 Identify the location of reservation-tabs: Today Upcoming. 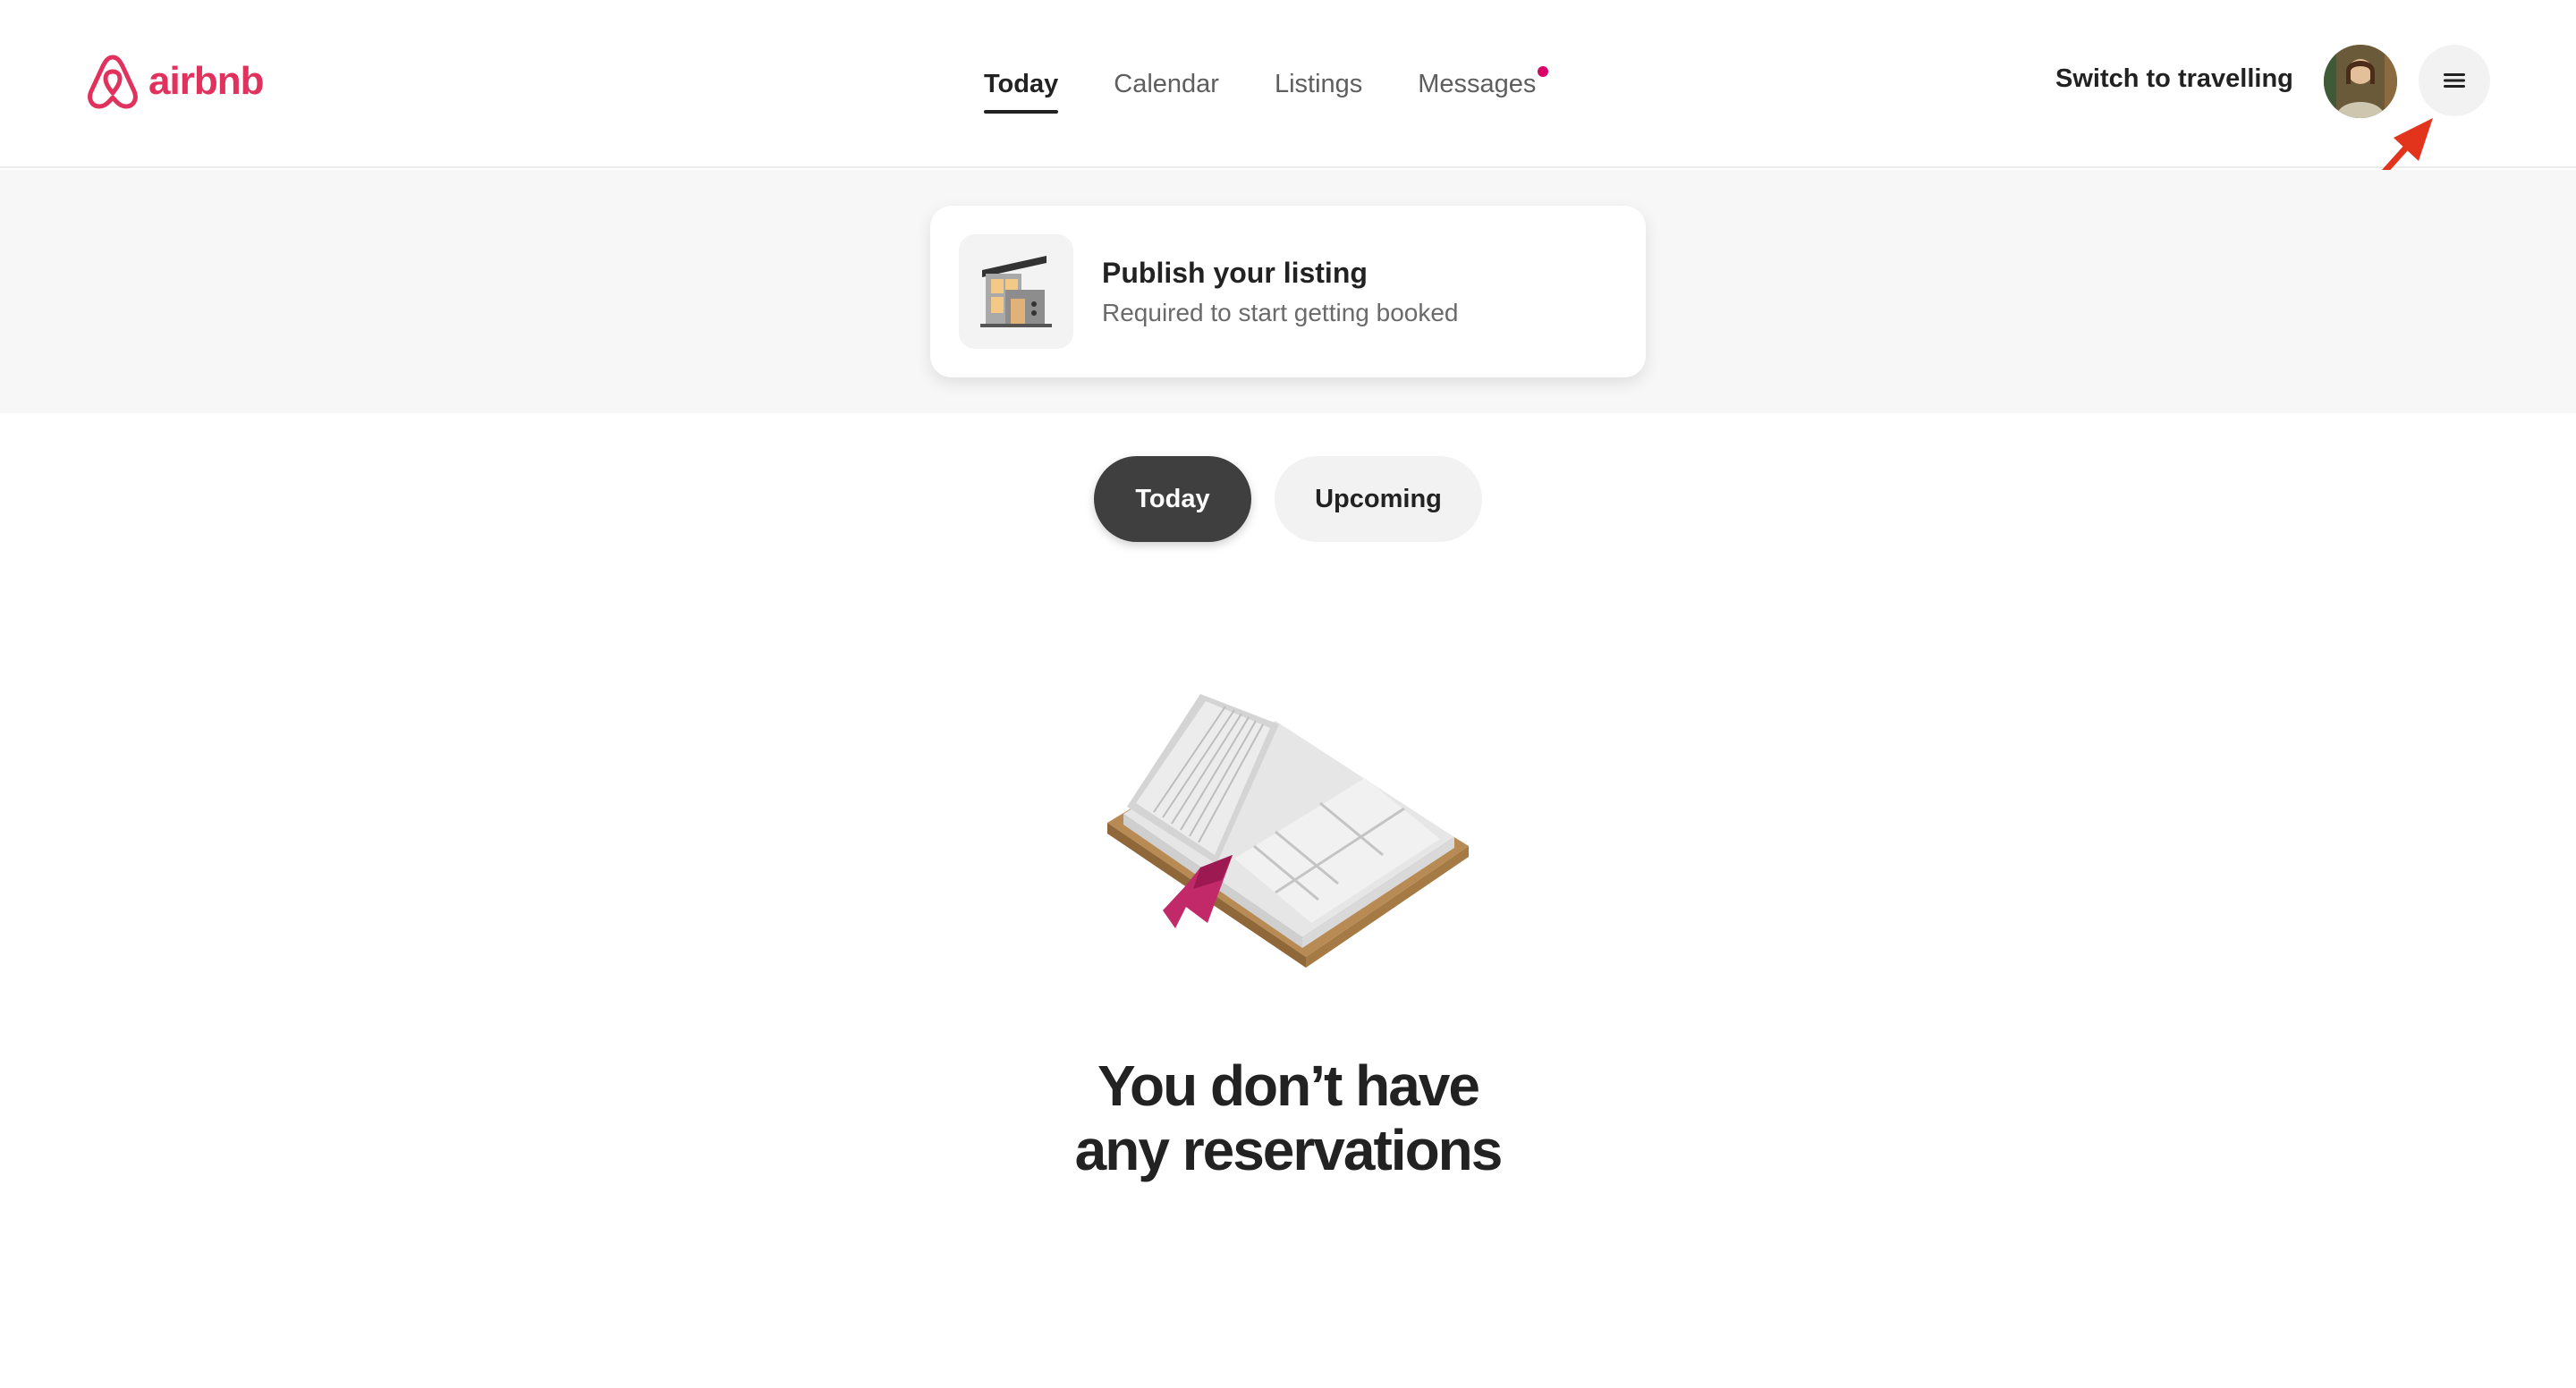
(1288, 499).